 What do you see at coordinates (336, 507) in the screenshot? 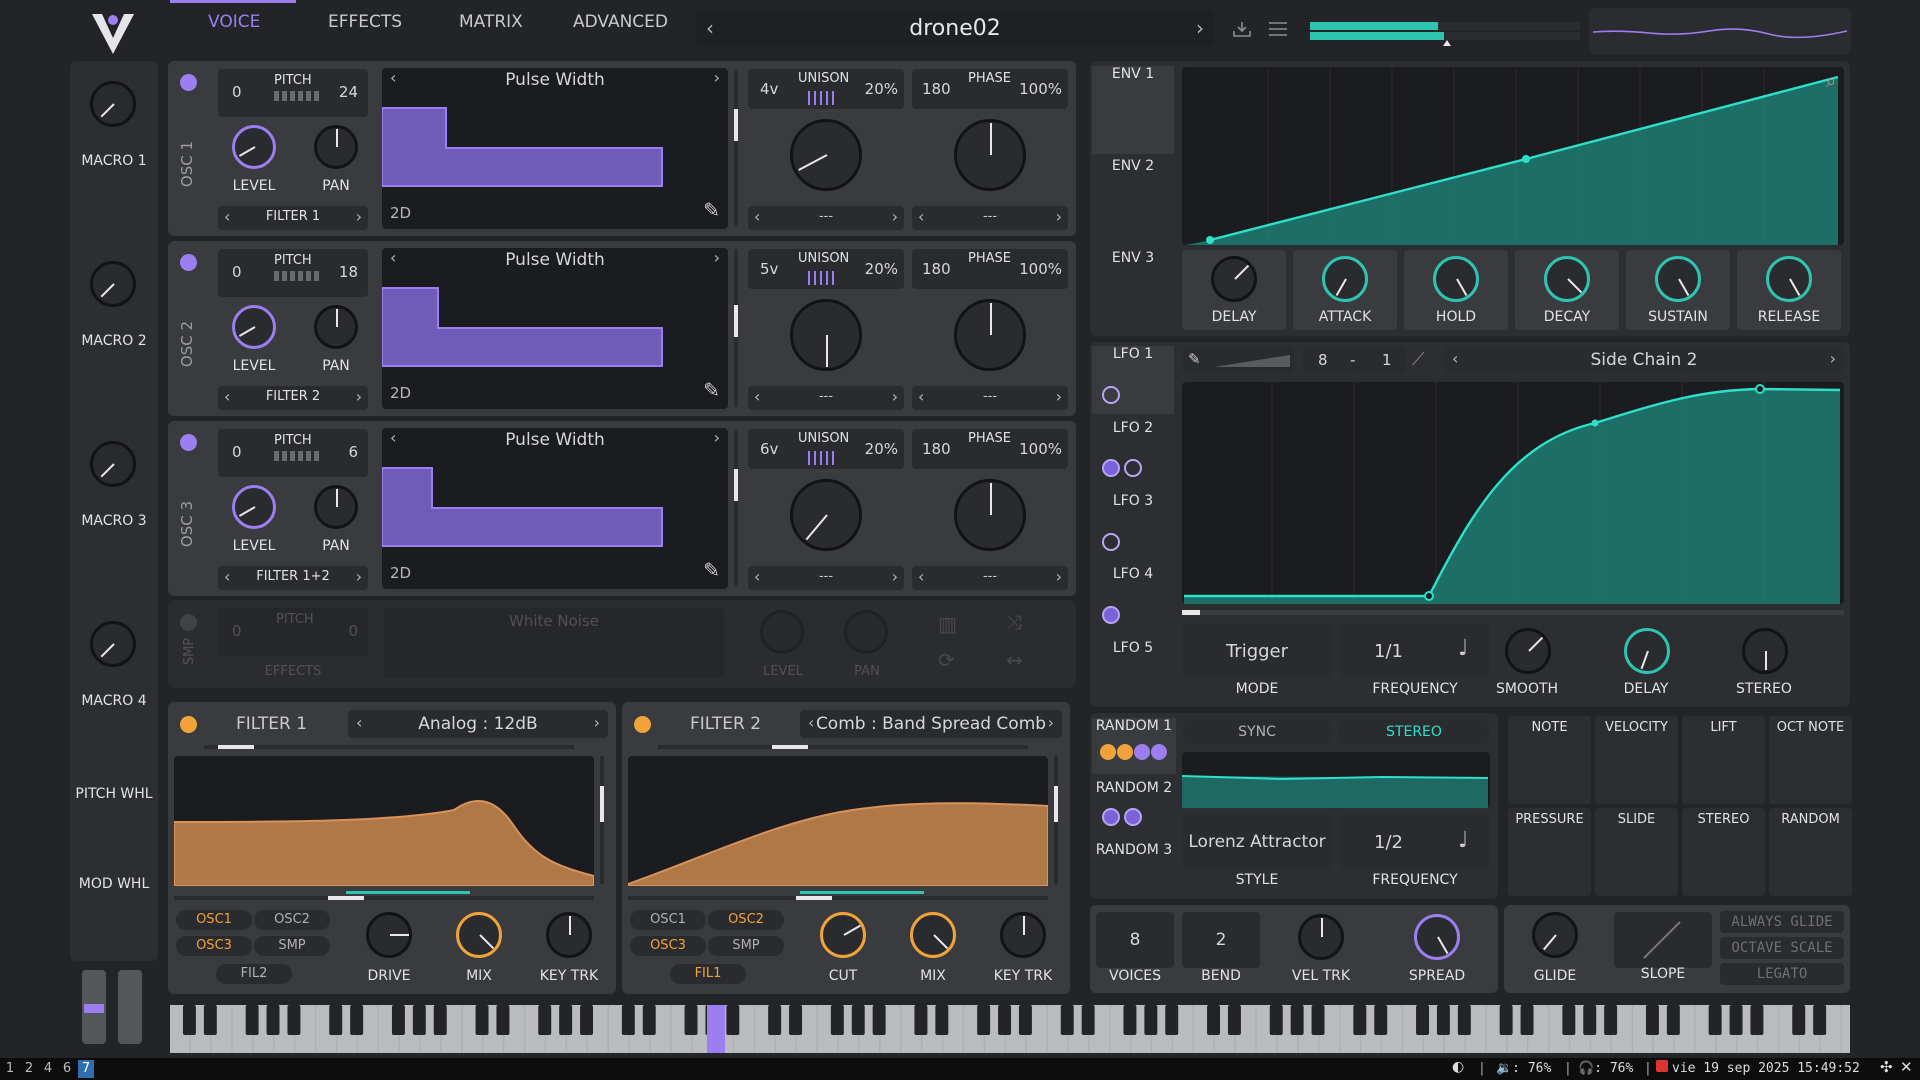
I see `osc-3-pan-knob` at bounding box center [336, 507].